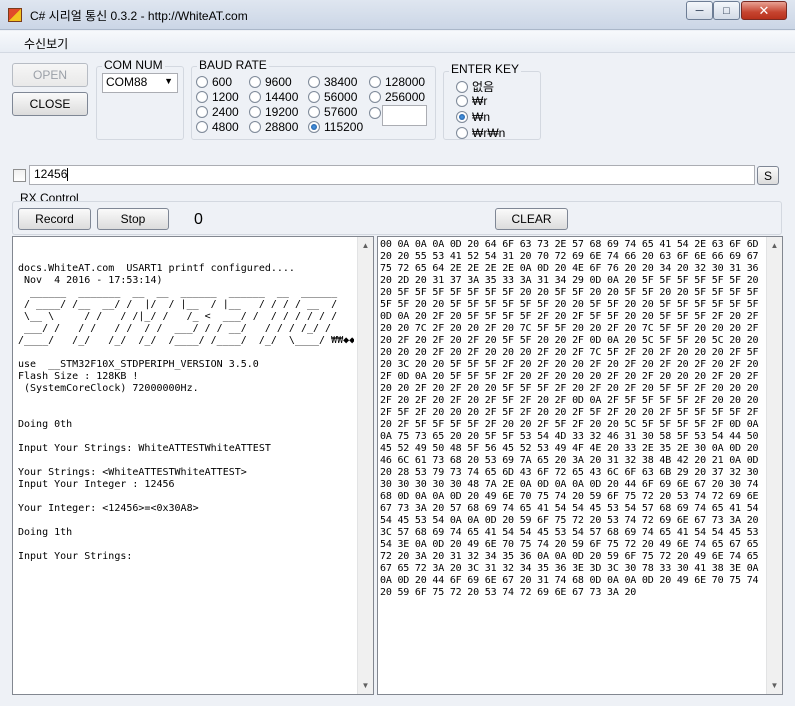  Describe the element at coordinates (19, 175) in the screenshot. I see `send-checkbox` at that location.